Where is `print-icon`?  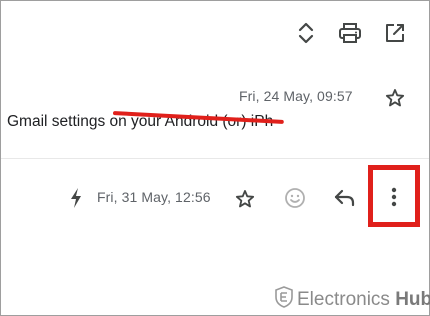 print-icon is located at coordinates (350, 33).